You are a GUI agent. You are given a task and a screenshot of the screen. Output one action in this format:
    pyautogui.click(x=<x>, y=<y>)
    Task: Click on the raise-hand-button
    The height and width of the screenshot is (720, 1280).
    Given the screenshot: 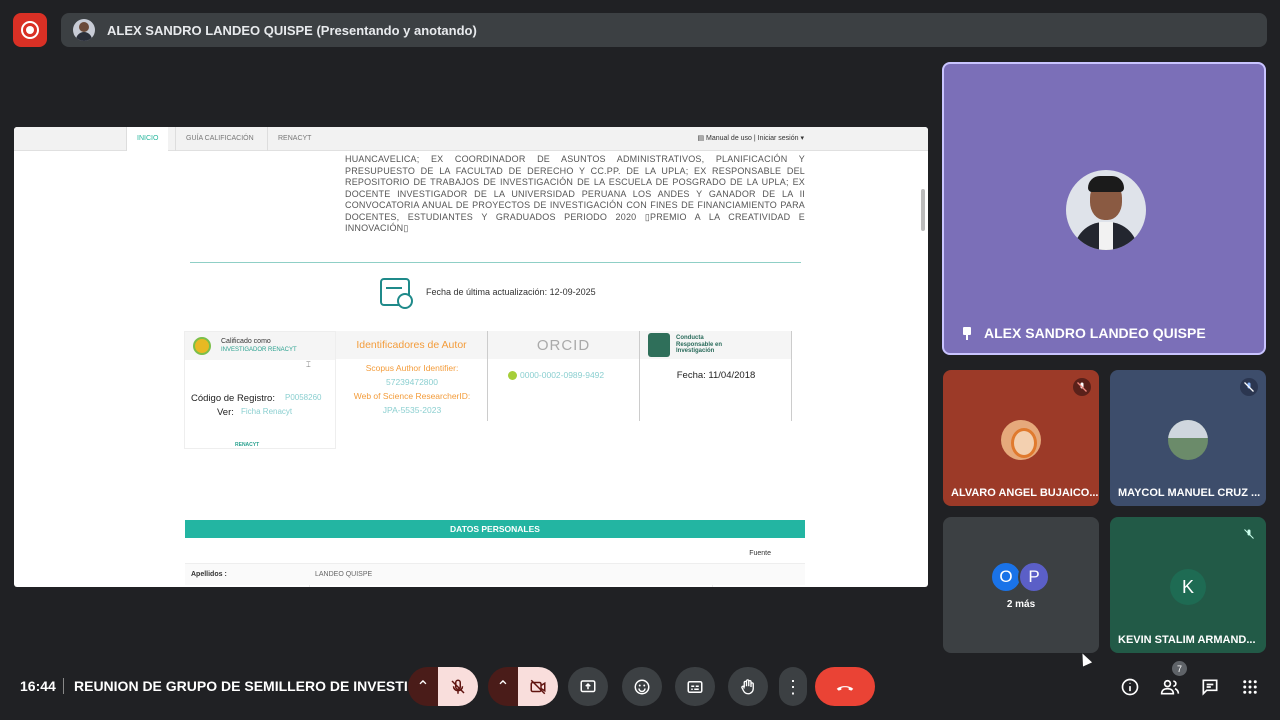 What is the action you would take?
    pyautogui.click(x=748, y=686)
    